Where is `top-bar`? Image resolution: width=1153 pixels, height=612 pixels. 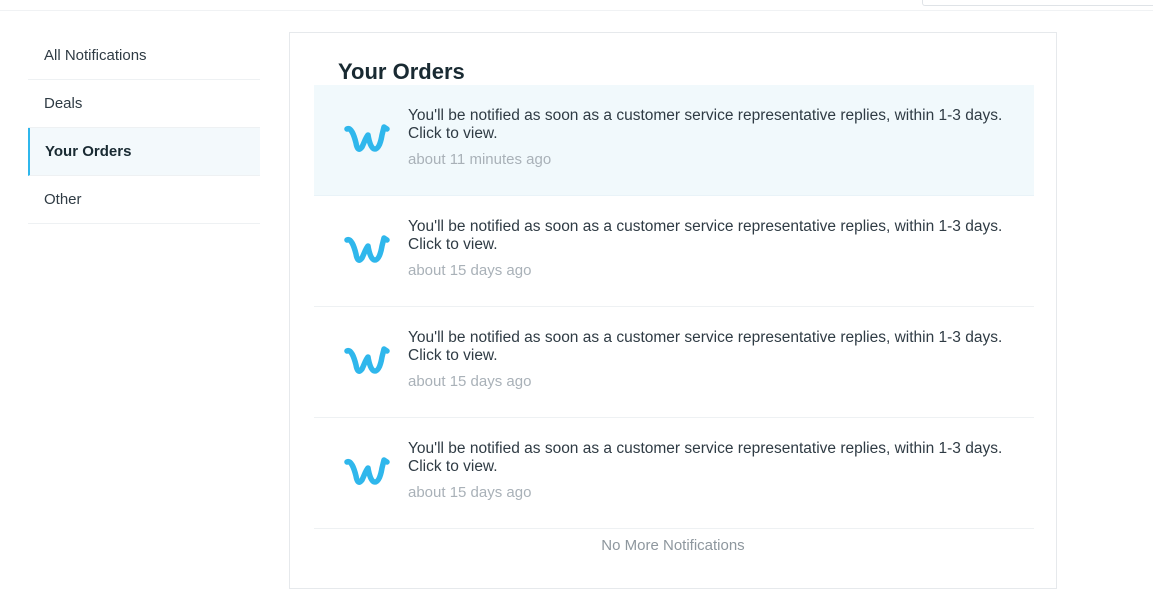 top-bar is located at coordinates (576, 5).